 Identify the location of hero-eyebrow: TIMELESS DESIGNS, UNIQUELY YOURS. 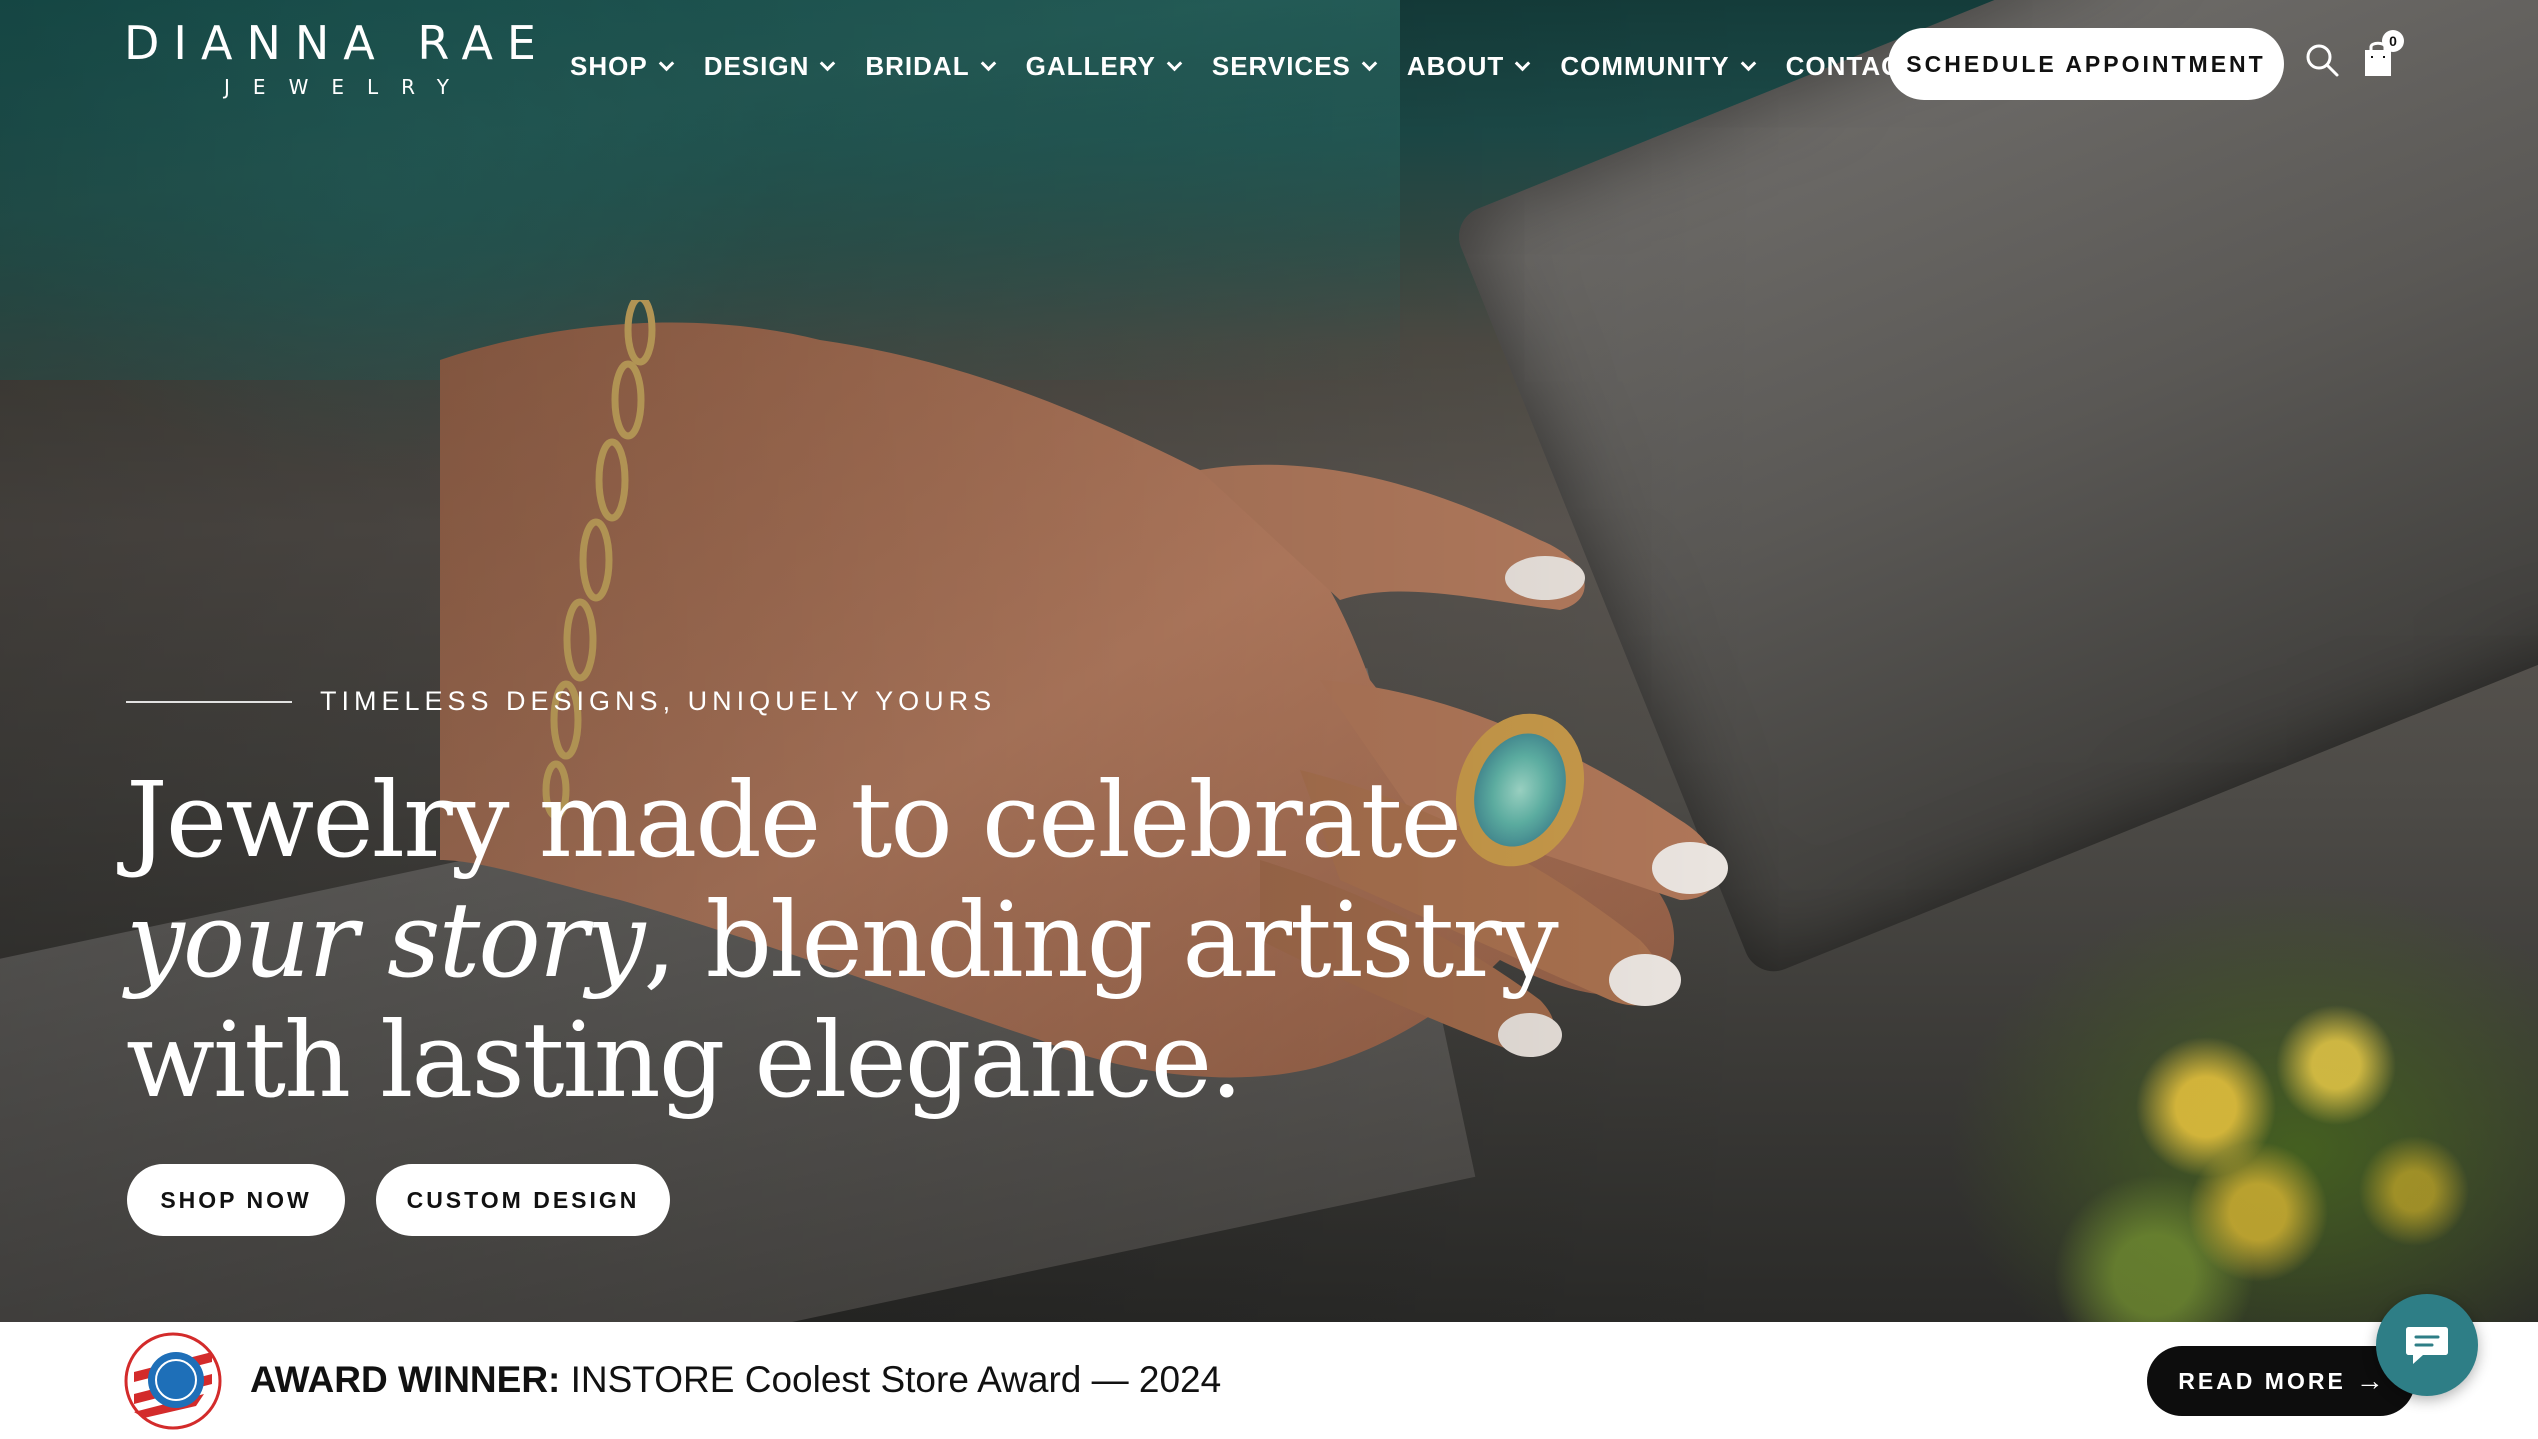
(561, 701).